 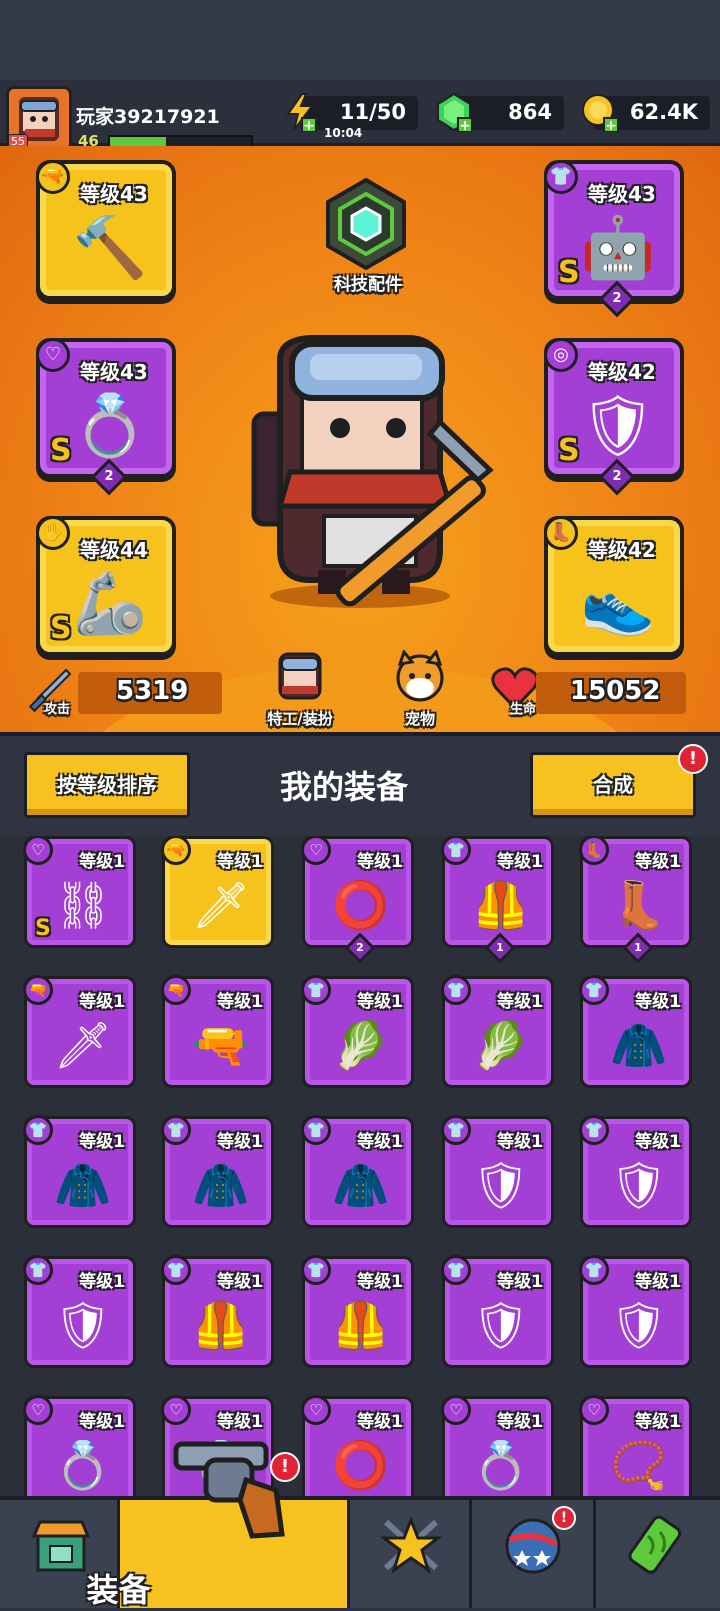 What do you see at coordinates (110, 248) in the screenshot?
I see `hammer-icon: 🔨` at bounding box center [110, 248].